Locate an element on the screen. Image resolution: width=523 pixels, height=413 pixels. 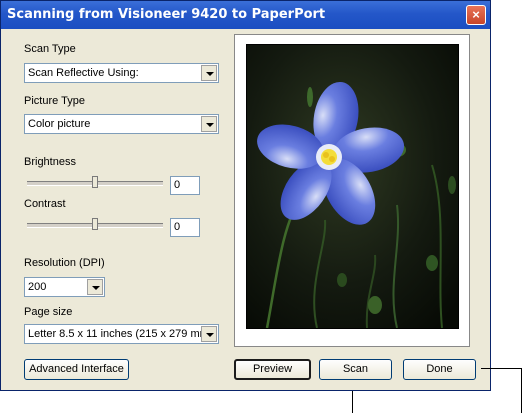
scan-button: Scan is located at coordinates (355, 369).